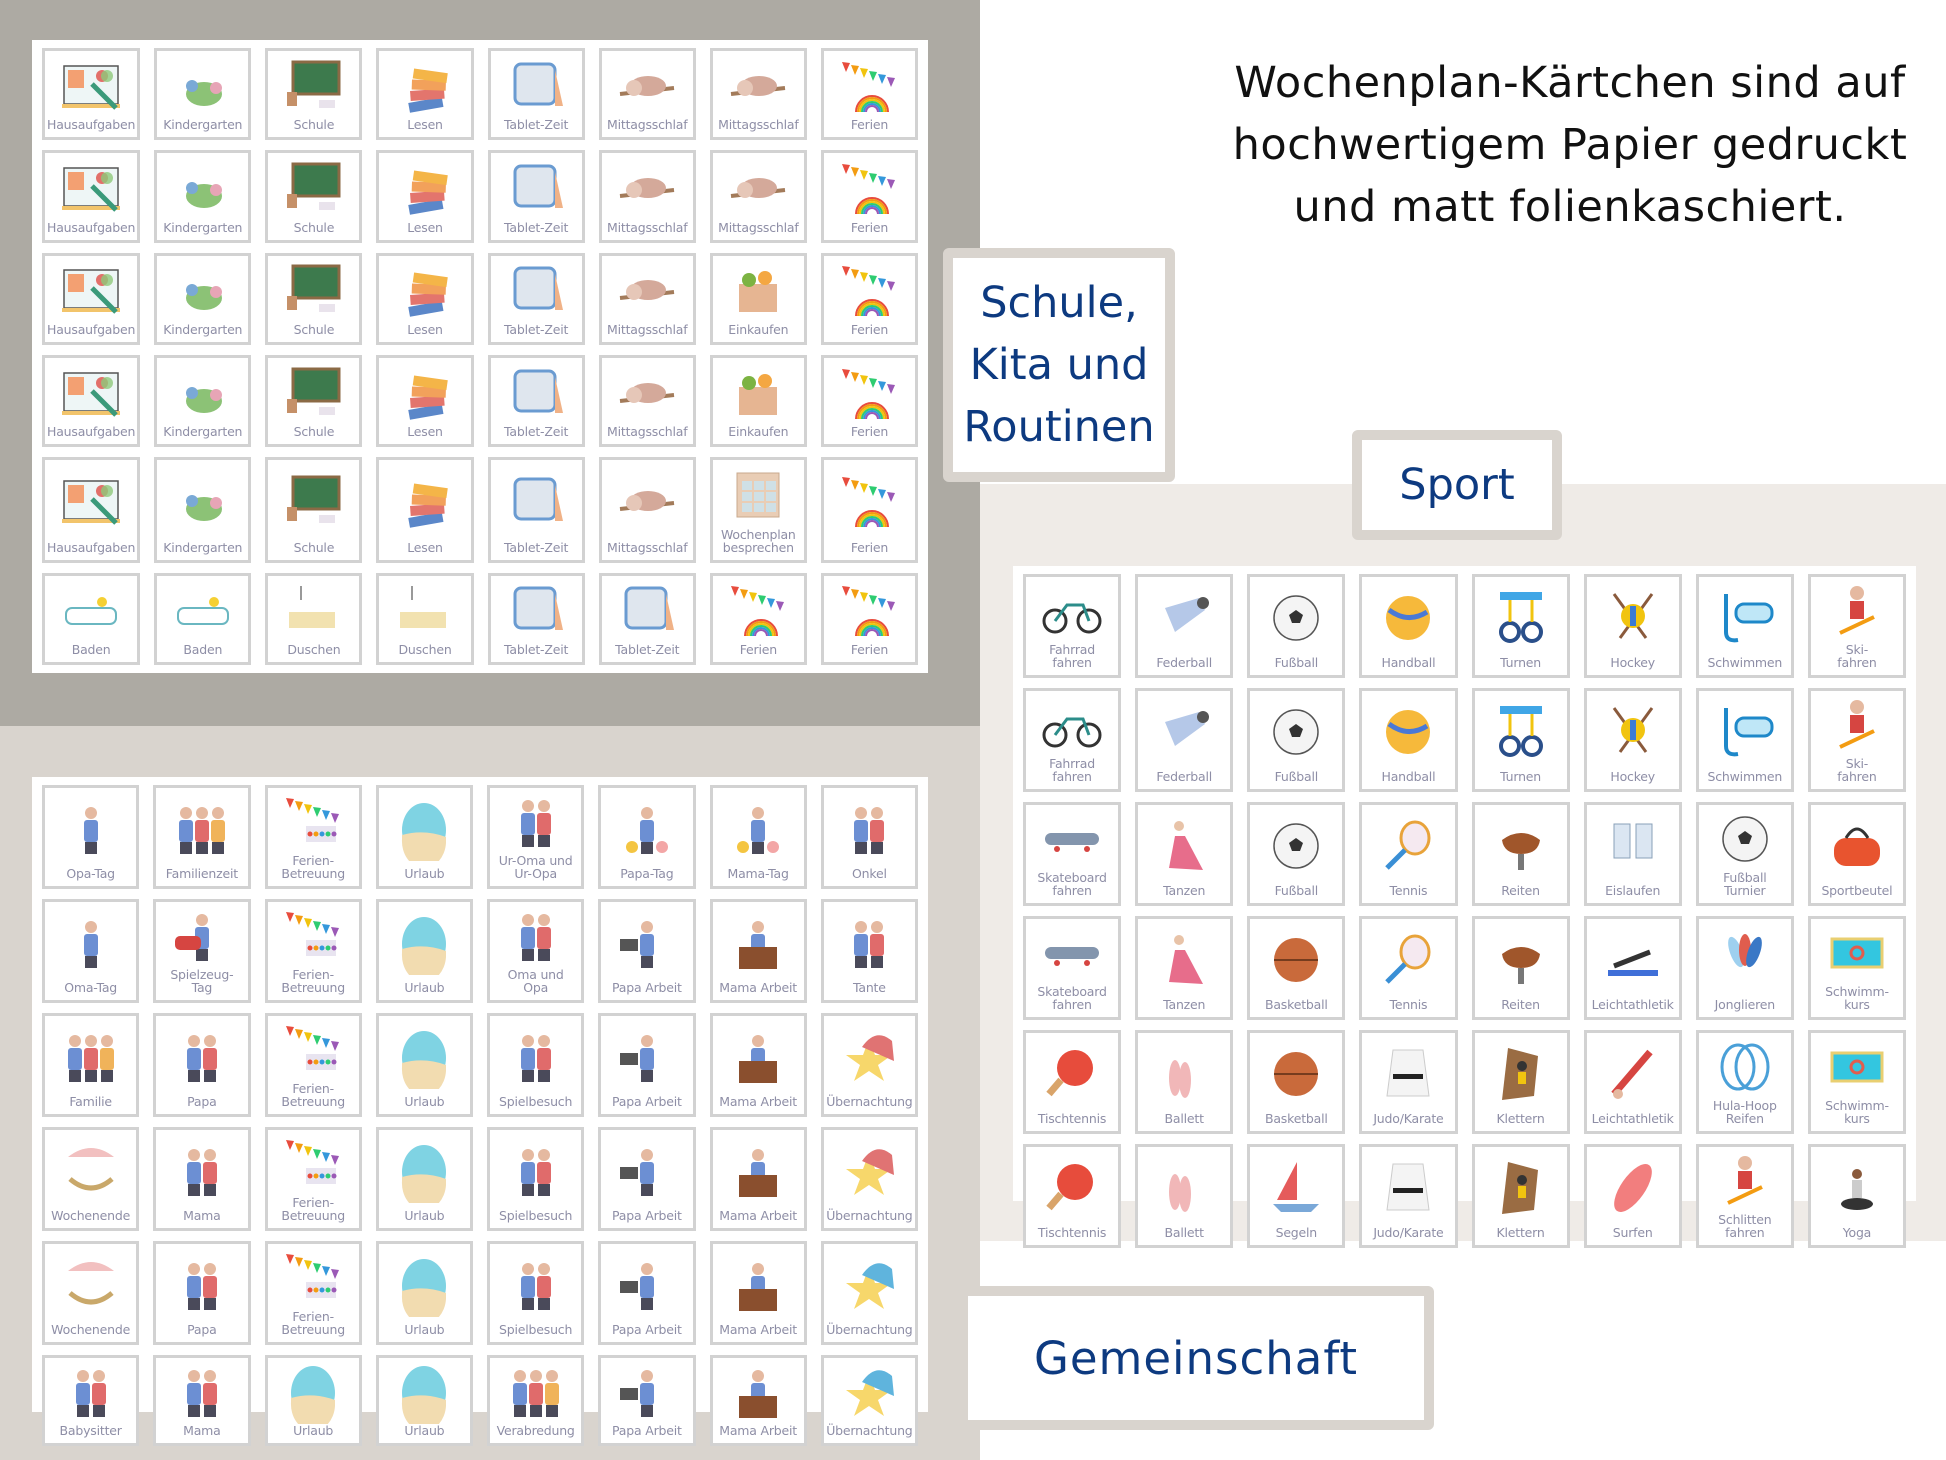 The image size is (1946, 1460). I want to click on activity-card-label: Klettern, so click(1520, 1232).